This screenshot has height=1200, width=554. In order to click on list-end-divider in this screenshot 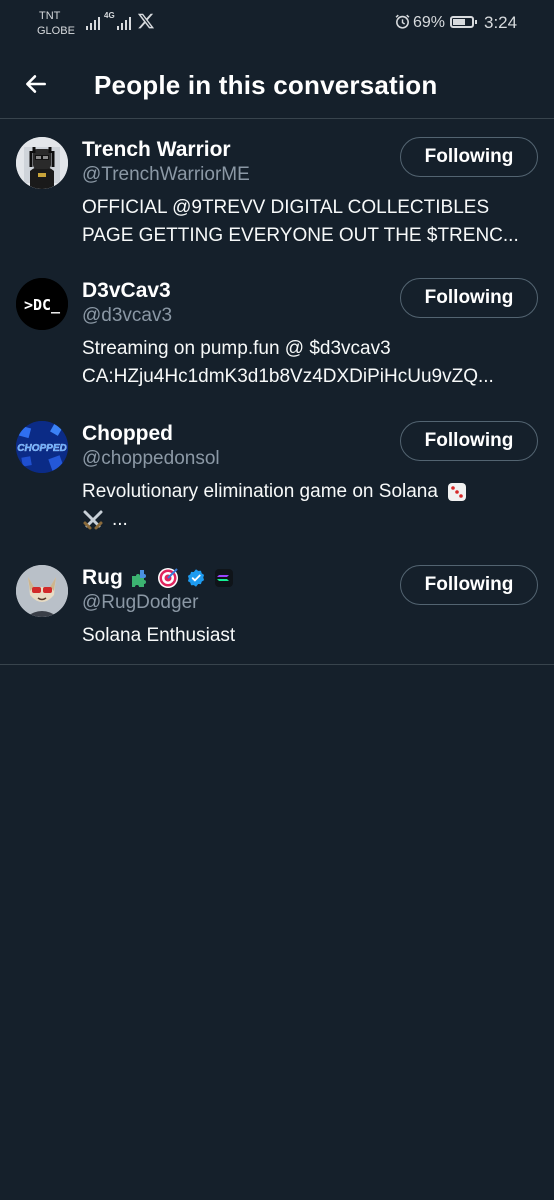, I will do `click(277, 664)`.